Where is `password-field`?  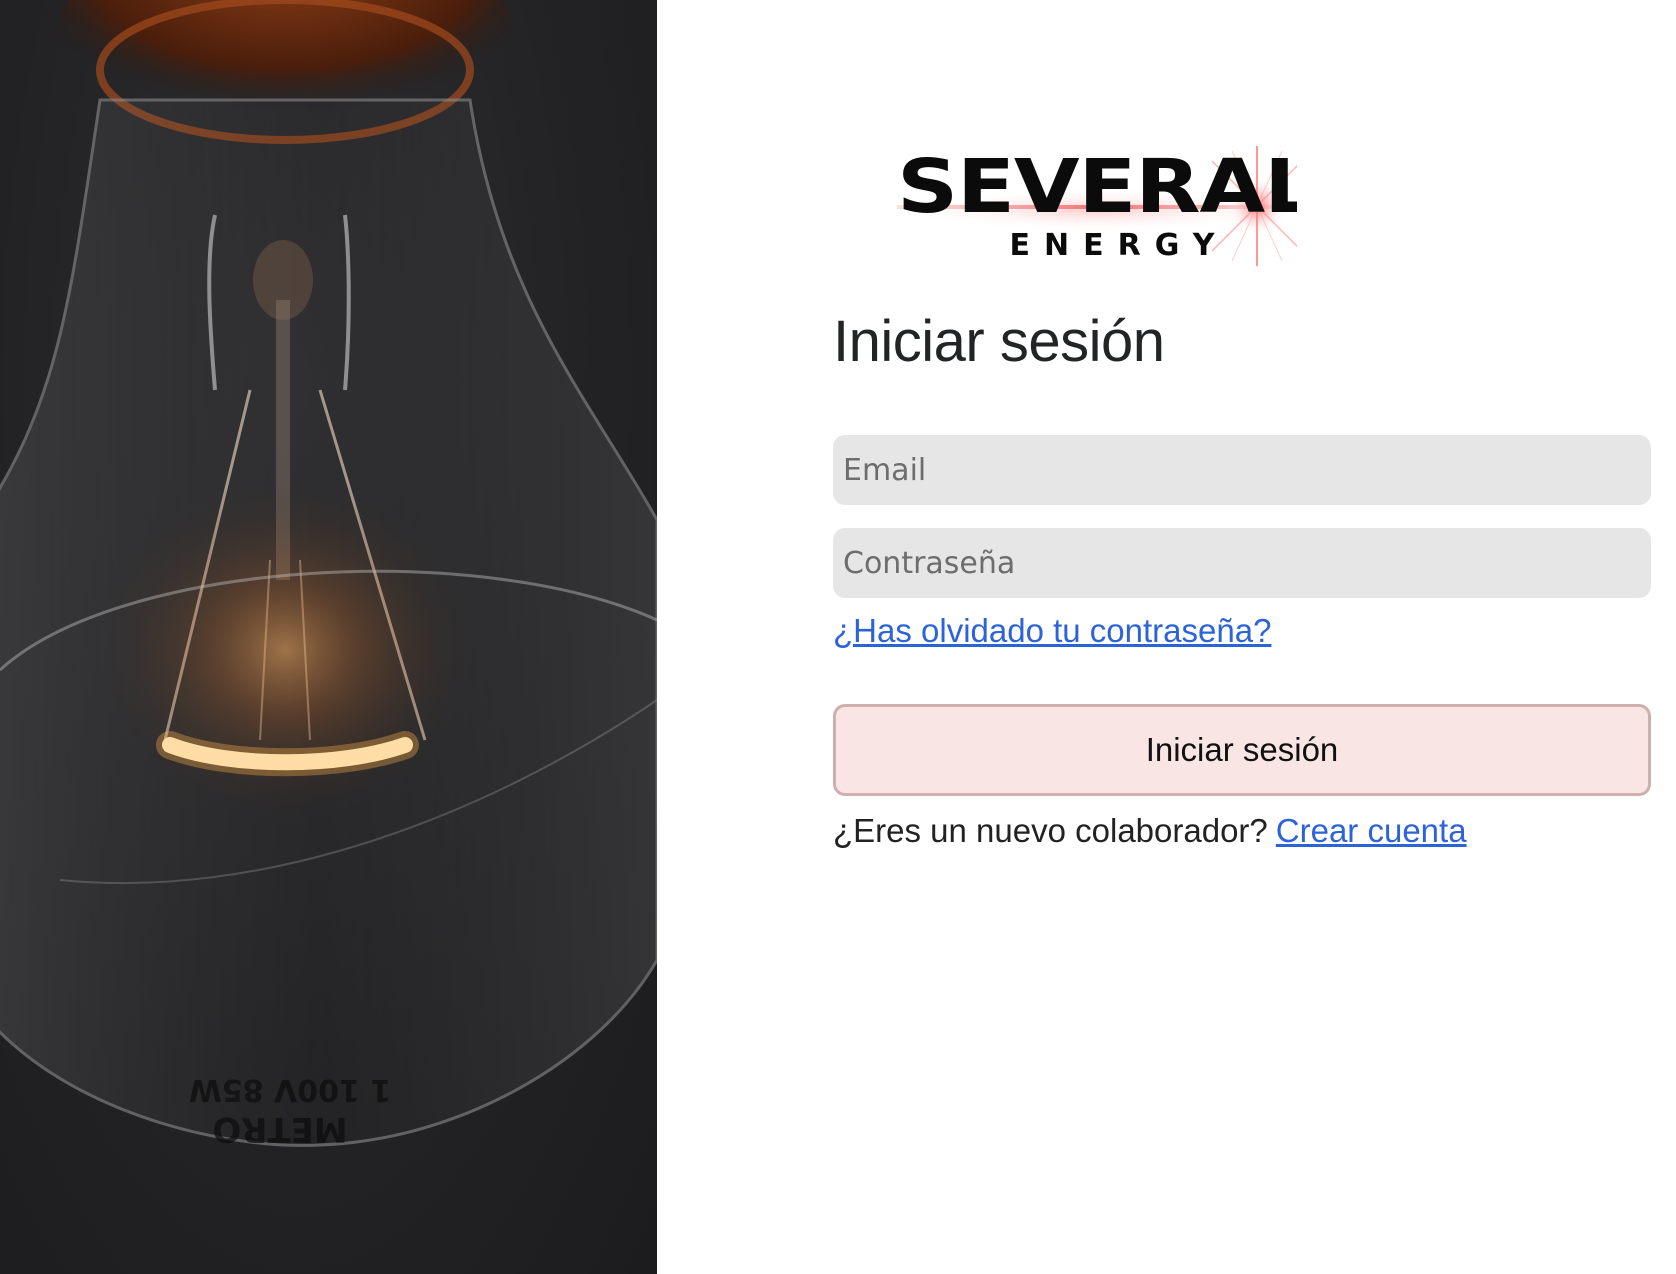 password-field is located at coordinates (1242, 563).